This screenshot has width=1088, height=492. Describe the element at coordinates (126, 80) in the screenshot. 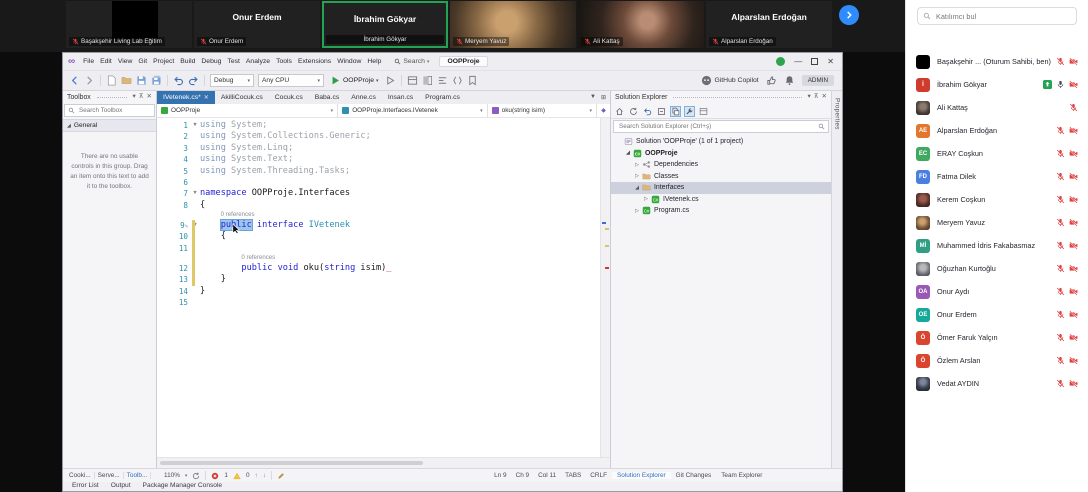

I see `open-folder-icon` at that location.